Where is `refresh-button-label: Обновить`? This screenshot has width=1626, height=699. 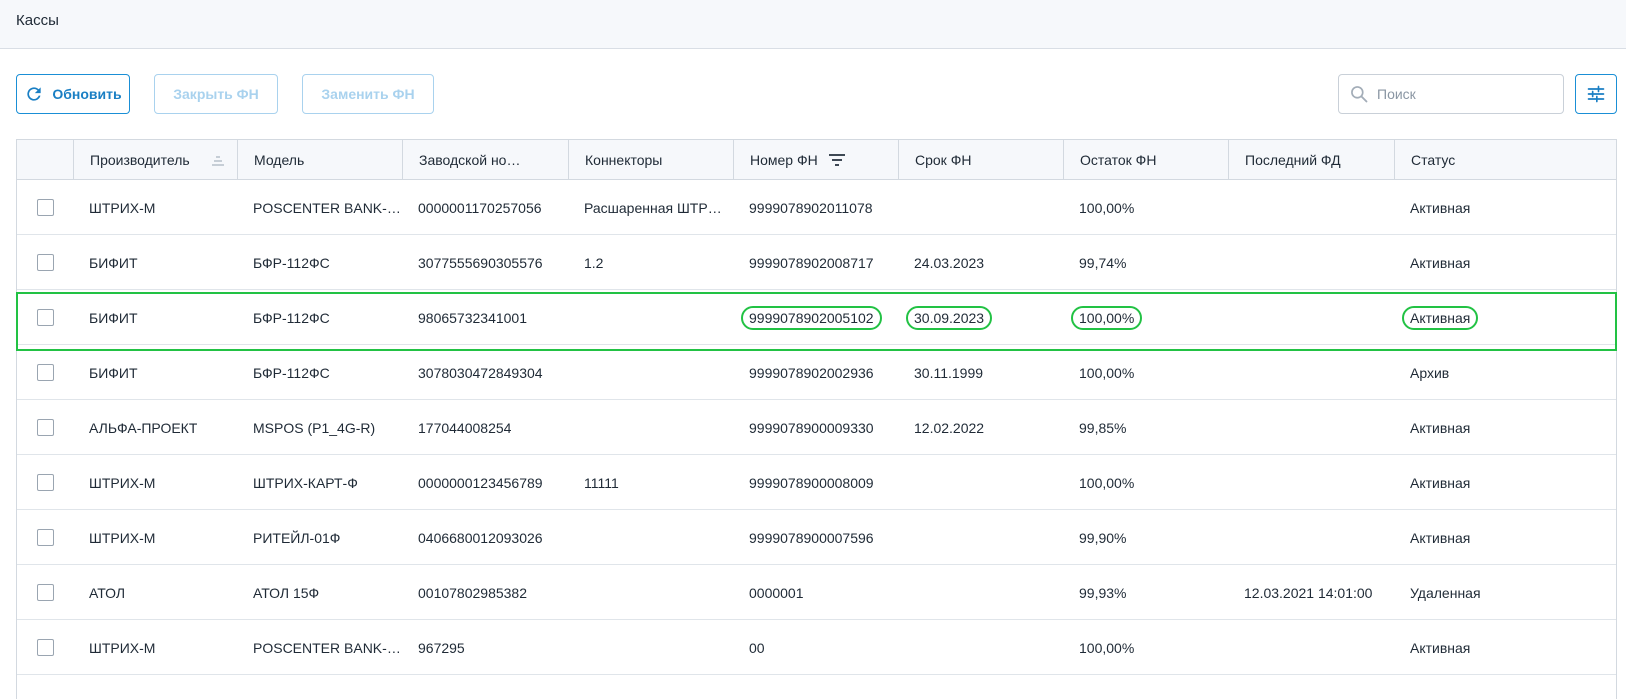 refresh-button-label: Обновить is located at coordinates (87, 94).